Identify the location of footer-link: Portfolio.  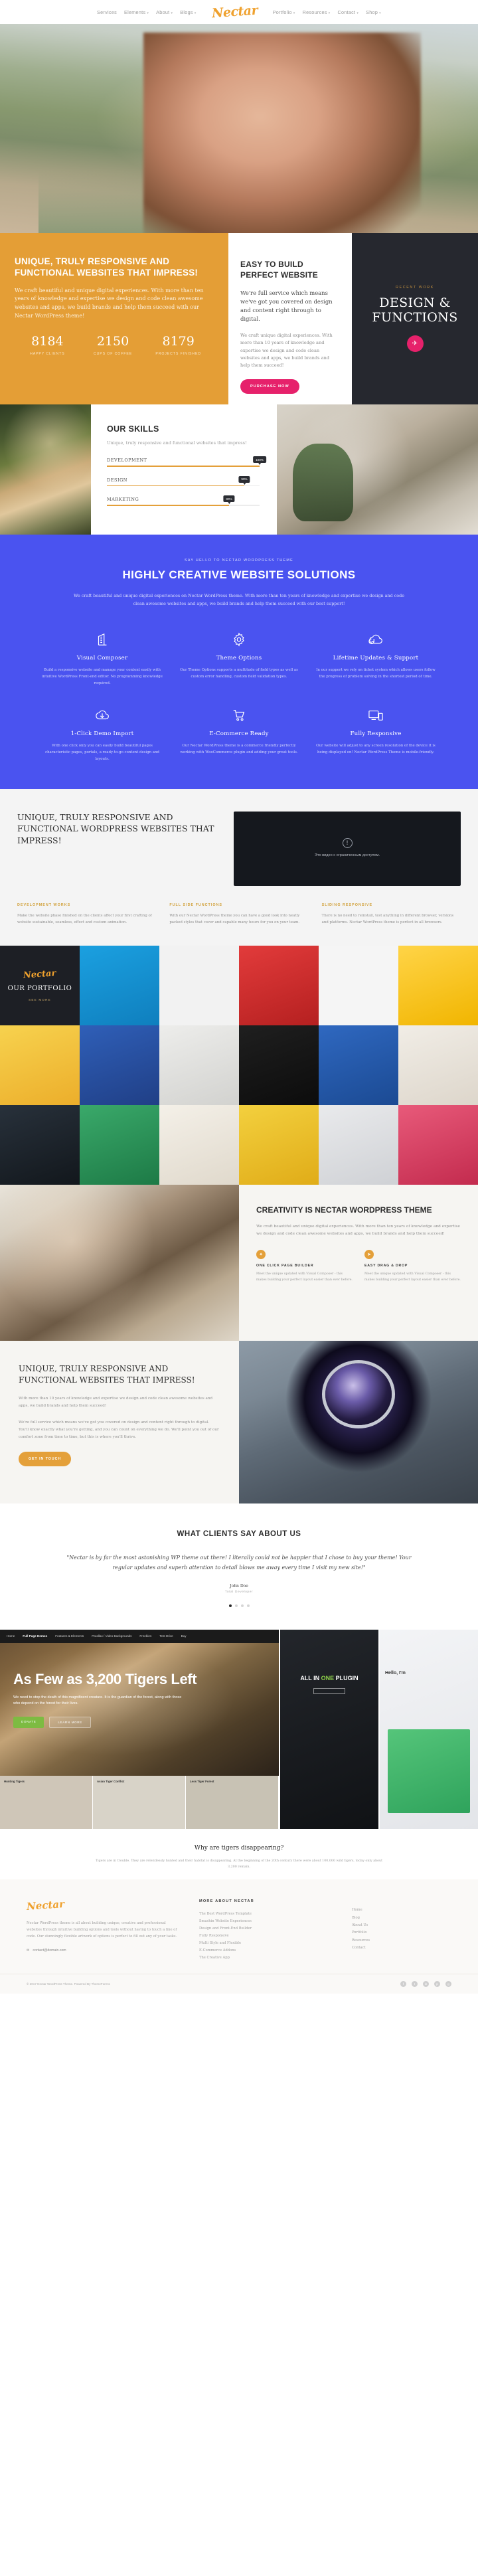
(361, 1932).